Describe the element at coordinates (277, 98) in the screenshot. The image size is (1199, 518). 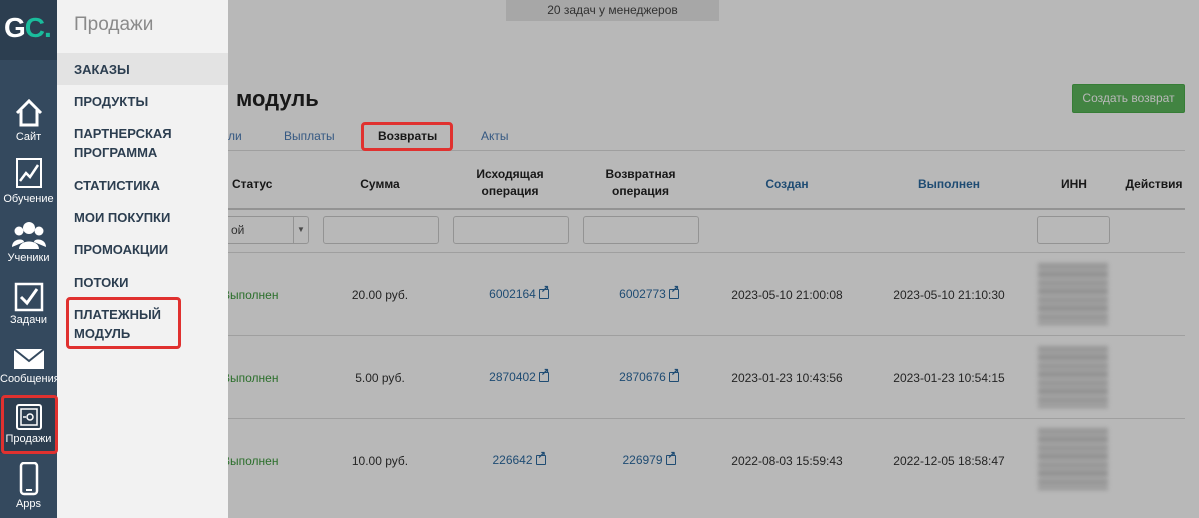
I see `page-title: модуль` at that location.